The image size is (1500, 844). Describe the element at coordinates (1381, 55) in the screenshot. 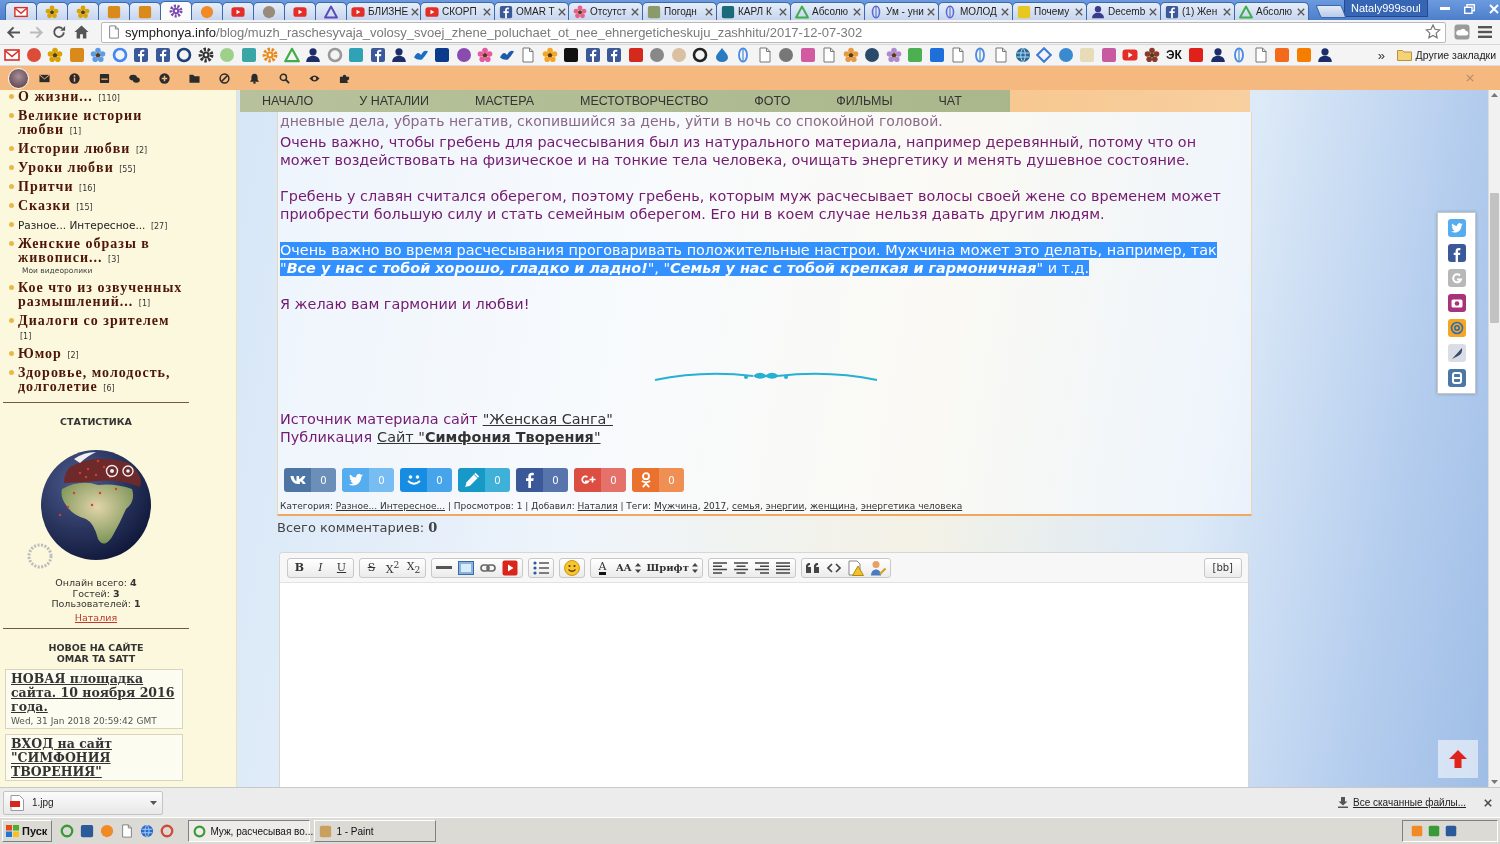

I see `more-bookmarks-button: »` at that location.